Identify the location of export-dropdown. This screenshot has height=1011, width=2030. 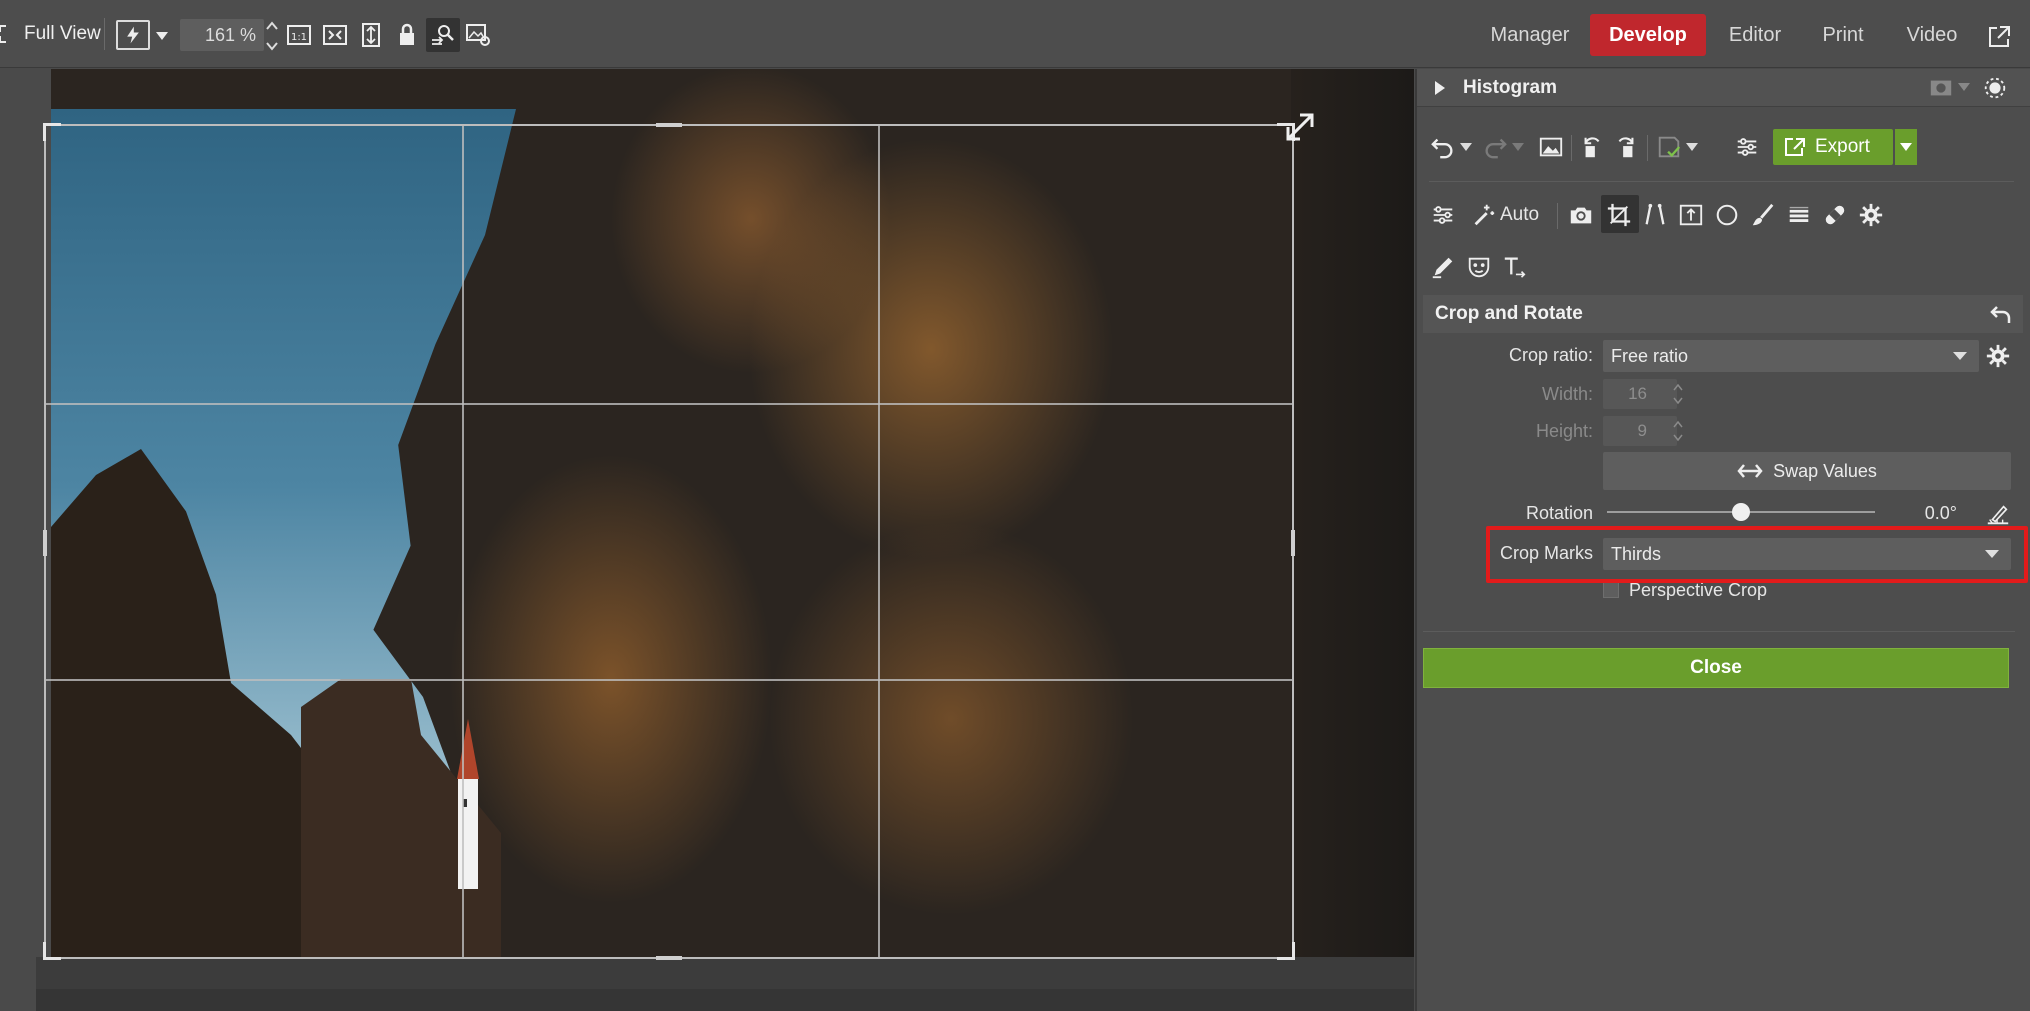
(1906, 147).